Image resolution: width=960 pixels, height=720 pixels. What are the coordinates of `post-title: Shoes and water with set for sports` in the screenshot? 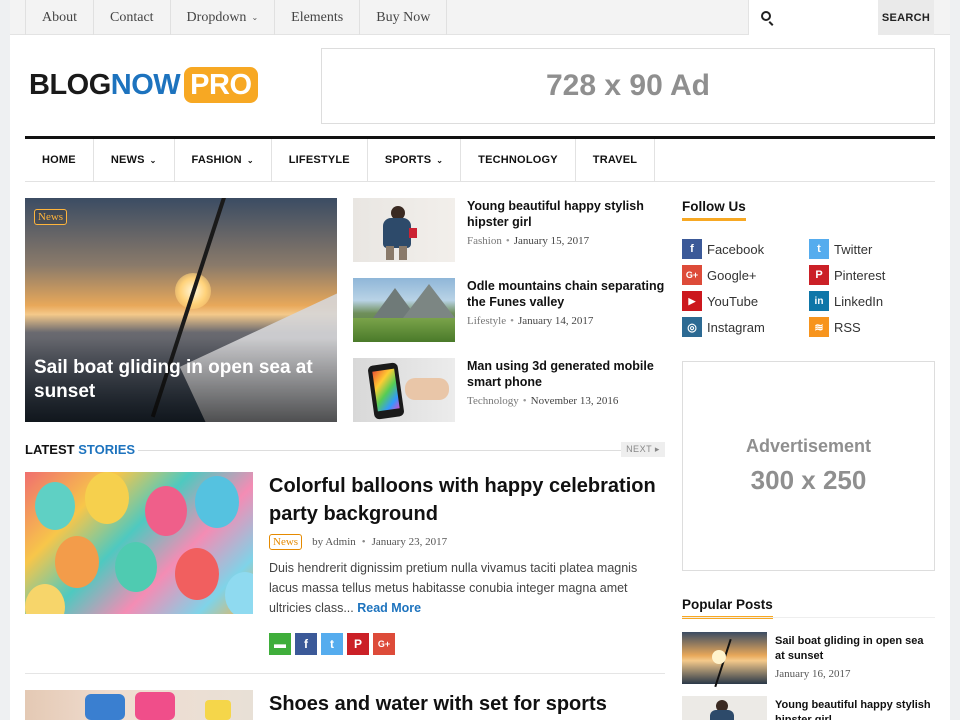 It's located at (467, 704).